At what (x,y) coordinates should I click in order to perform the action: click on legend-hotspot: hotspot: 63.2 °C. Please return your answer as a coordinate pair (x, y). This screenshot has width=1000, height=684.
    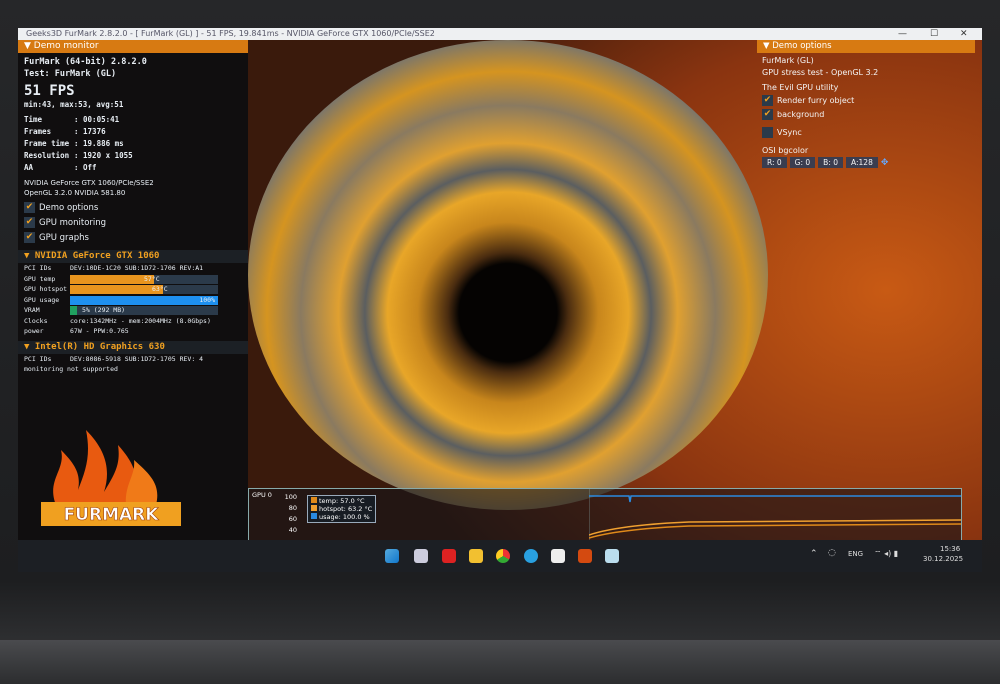
    Looking at the image, I should click on (341, 509).